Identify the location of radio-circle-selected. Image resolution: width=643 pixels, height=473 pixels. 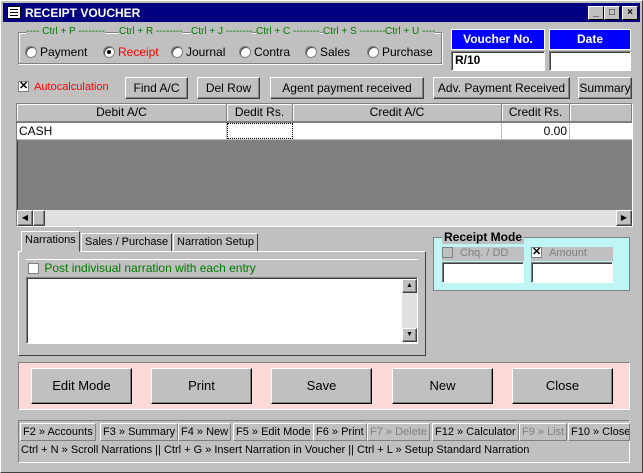
(109, 52).